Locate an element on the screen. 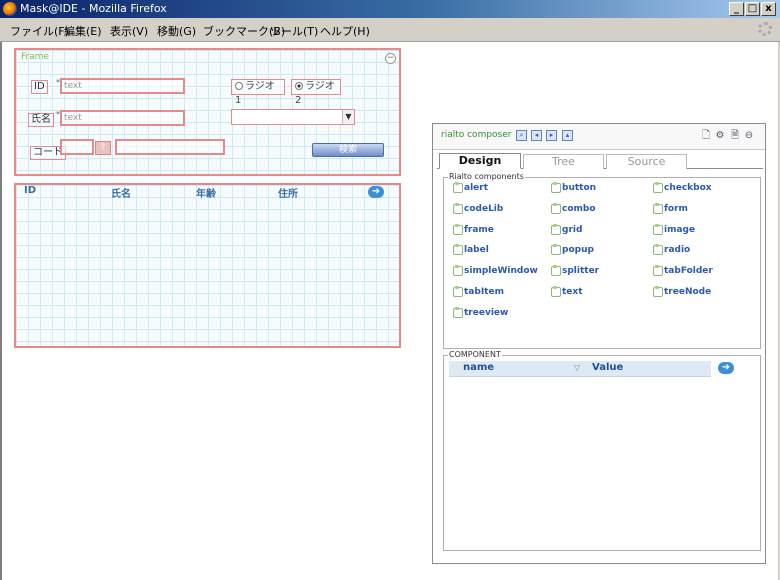 Image resolution: width=780 pixels, height=580 pixels. composer-tabs: Design Tree Source is located at coordinates (600, 161).